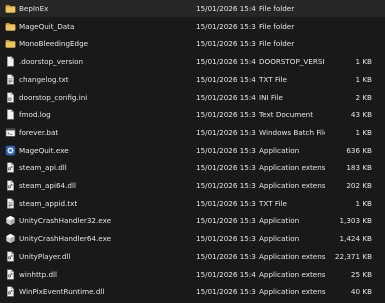  I want to click on file-size: 22,371 KB, so click(353, 256).